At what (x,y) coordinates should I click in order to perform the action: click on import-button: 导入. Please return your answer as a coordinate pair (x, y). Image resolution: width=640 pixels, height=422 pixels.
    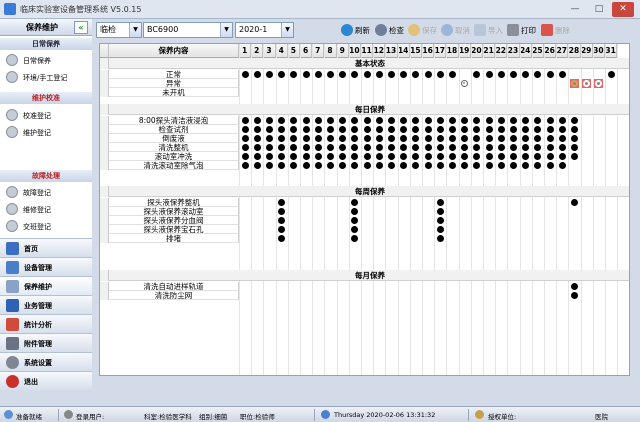
    Looking at the image, I should click on (488, 30).